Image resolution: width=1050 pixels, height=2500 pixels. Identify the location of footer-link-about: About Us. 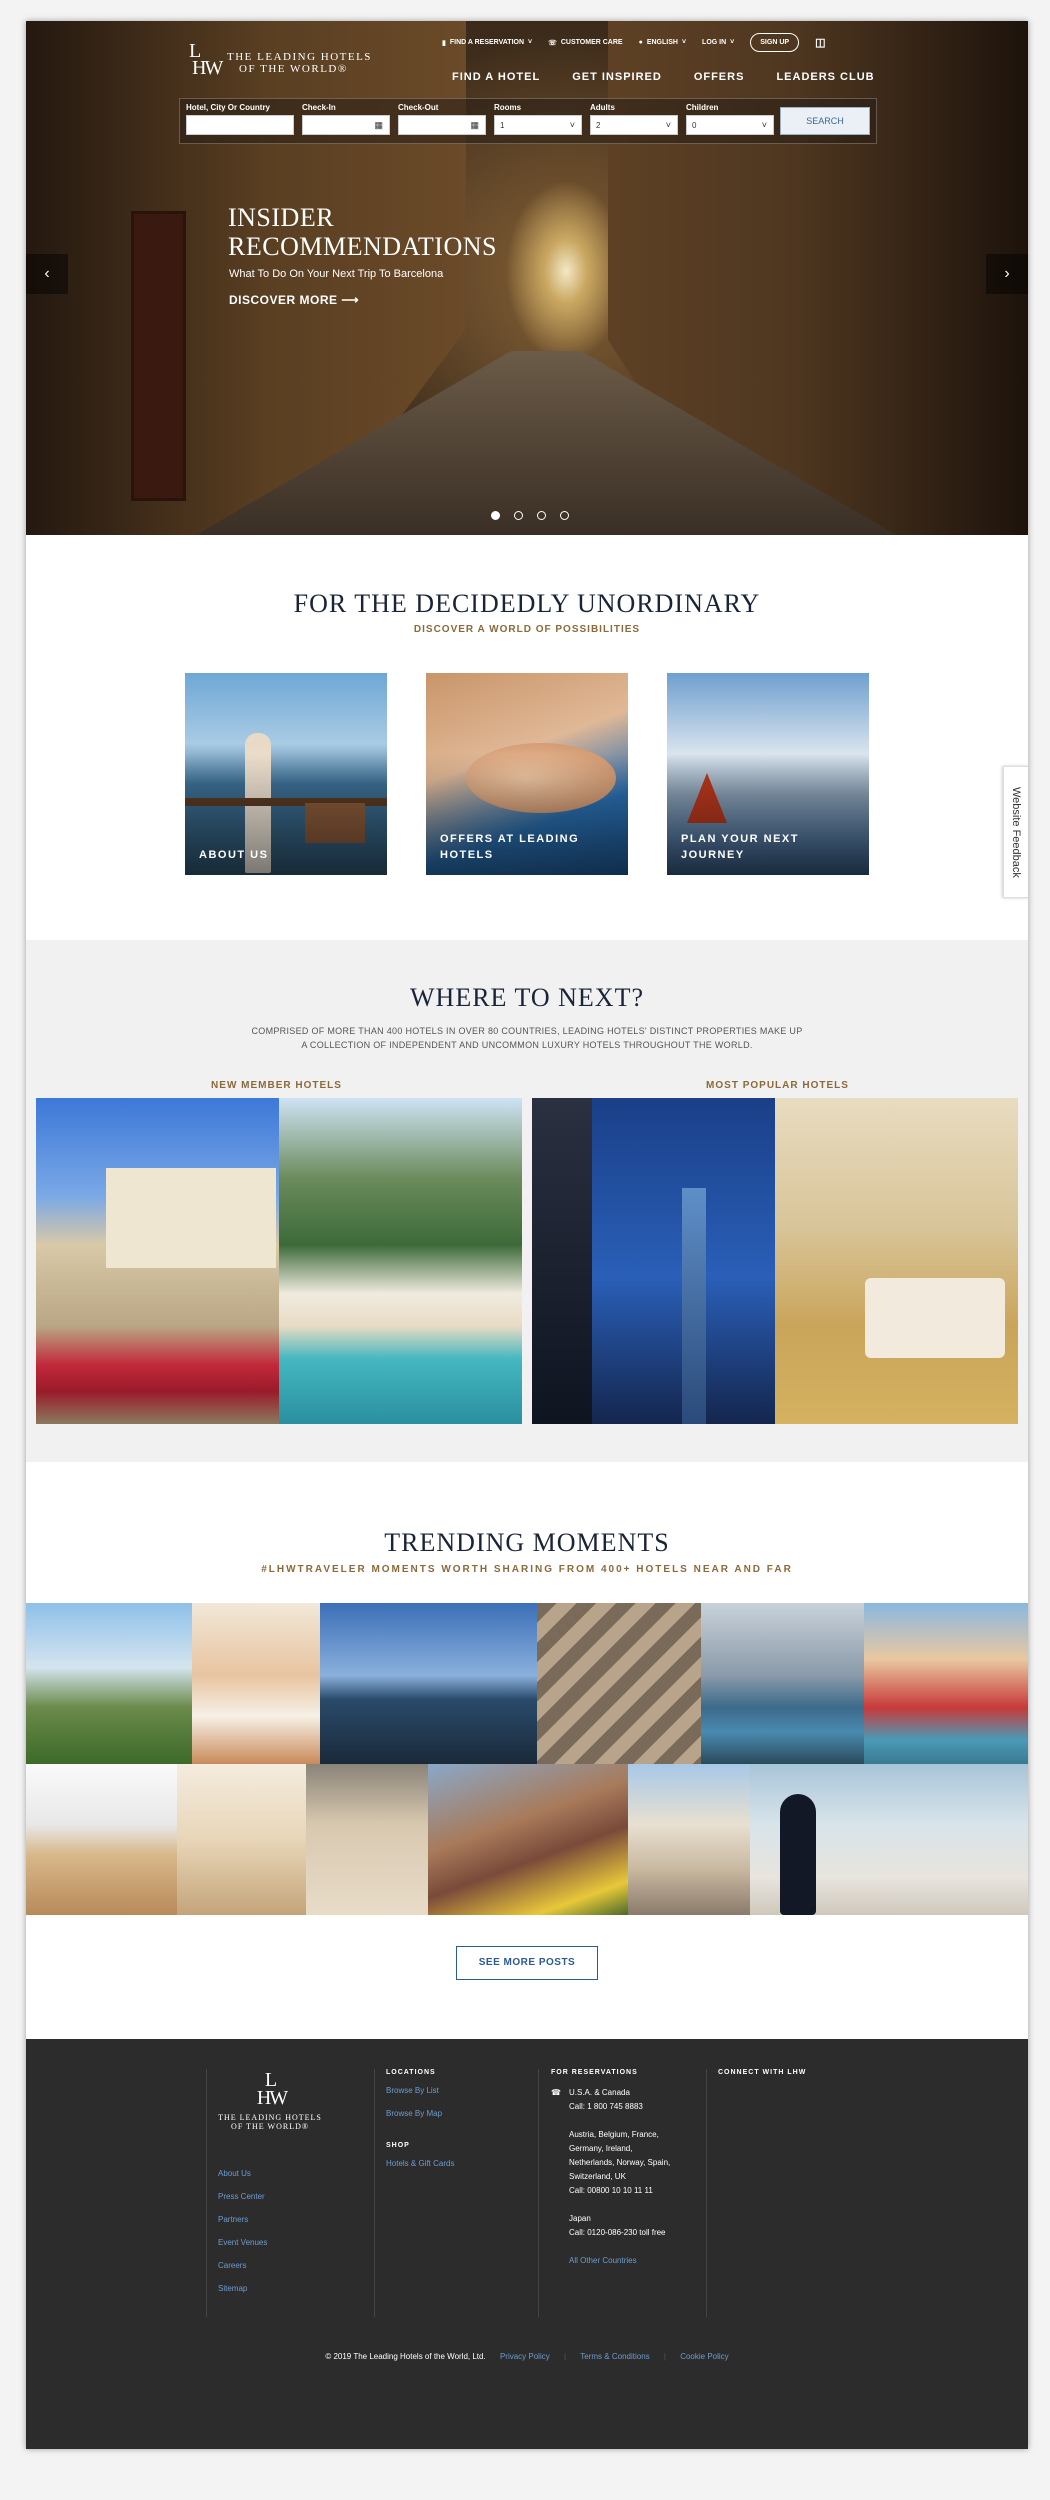
(242, 2173).